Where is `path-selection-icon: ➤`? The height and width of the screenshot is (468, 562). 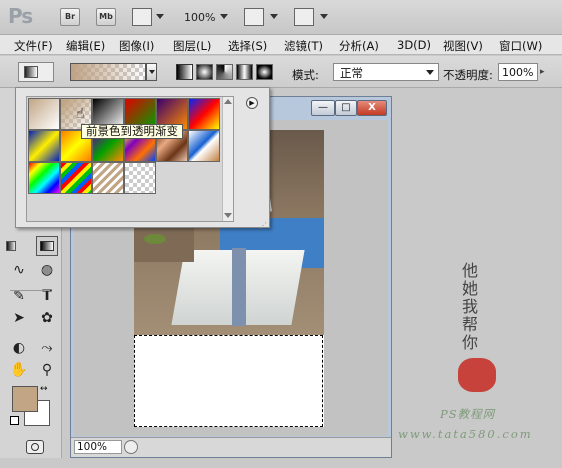 path-selection-icon: ➤ is located at coordinates (19, 318).